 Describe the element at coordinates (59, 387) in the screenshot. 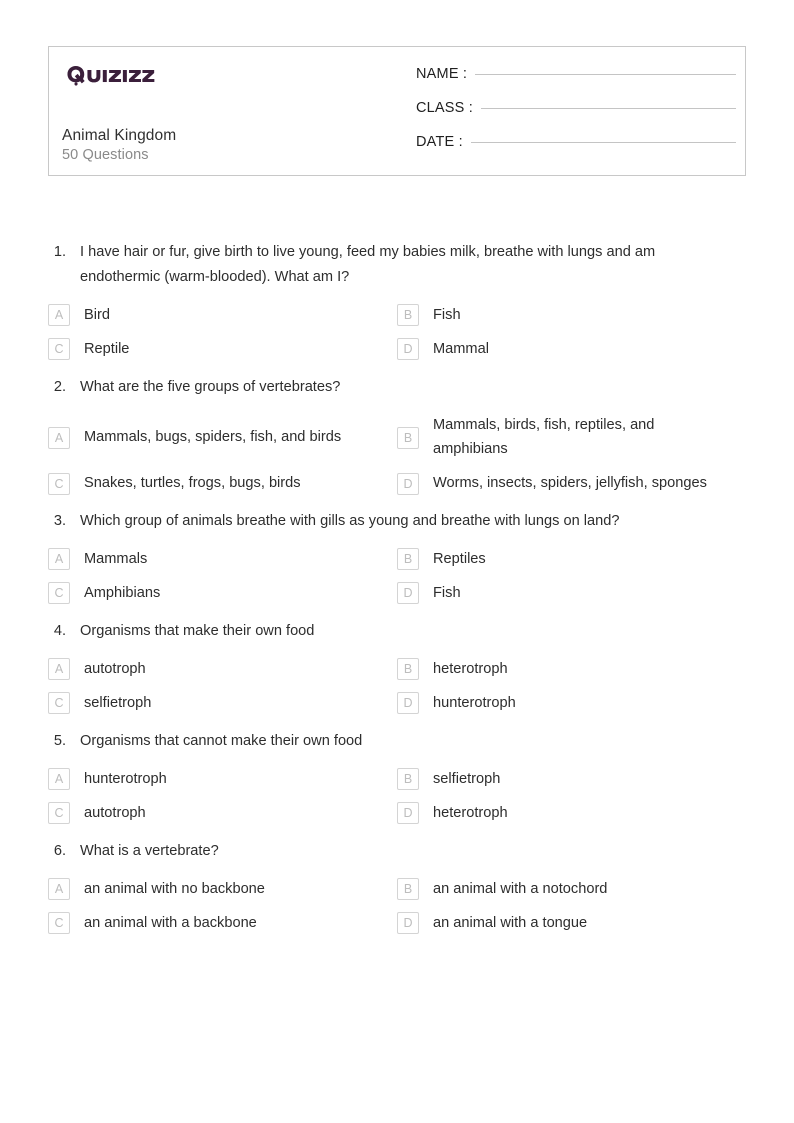

I see `question-number: 2.` at that location.